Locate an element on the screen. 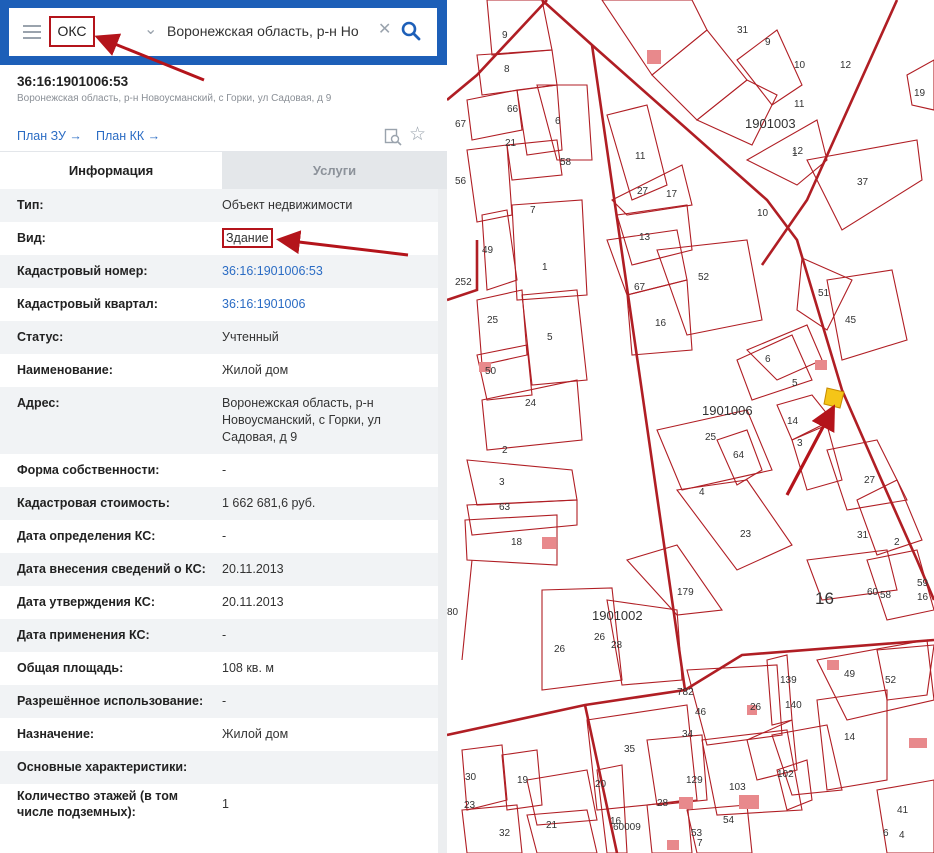 Image resolution: width=934 pixels, height=853 pixels. property-label: Общая площадь: is located at coordinates (70, 668).